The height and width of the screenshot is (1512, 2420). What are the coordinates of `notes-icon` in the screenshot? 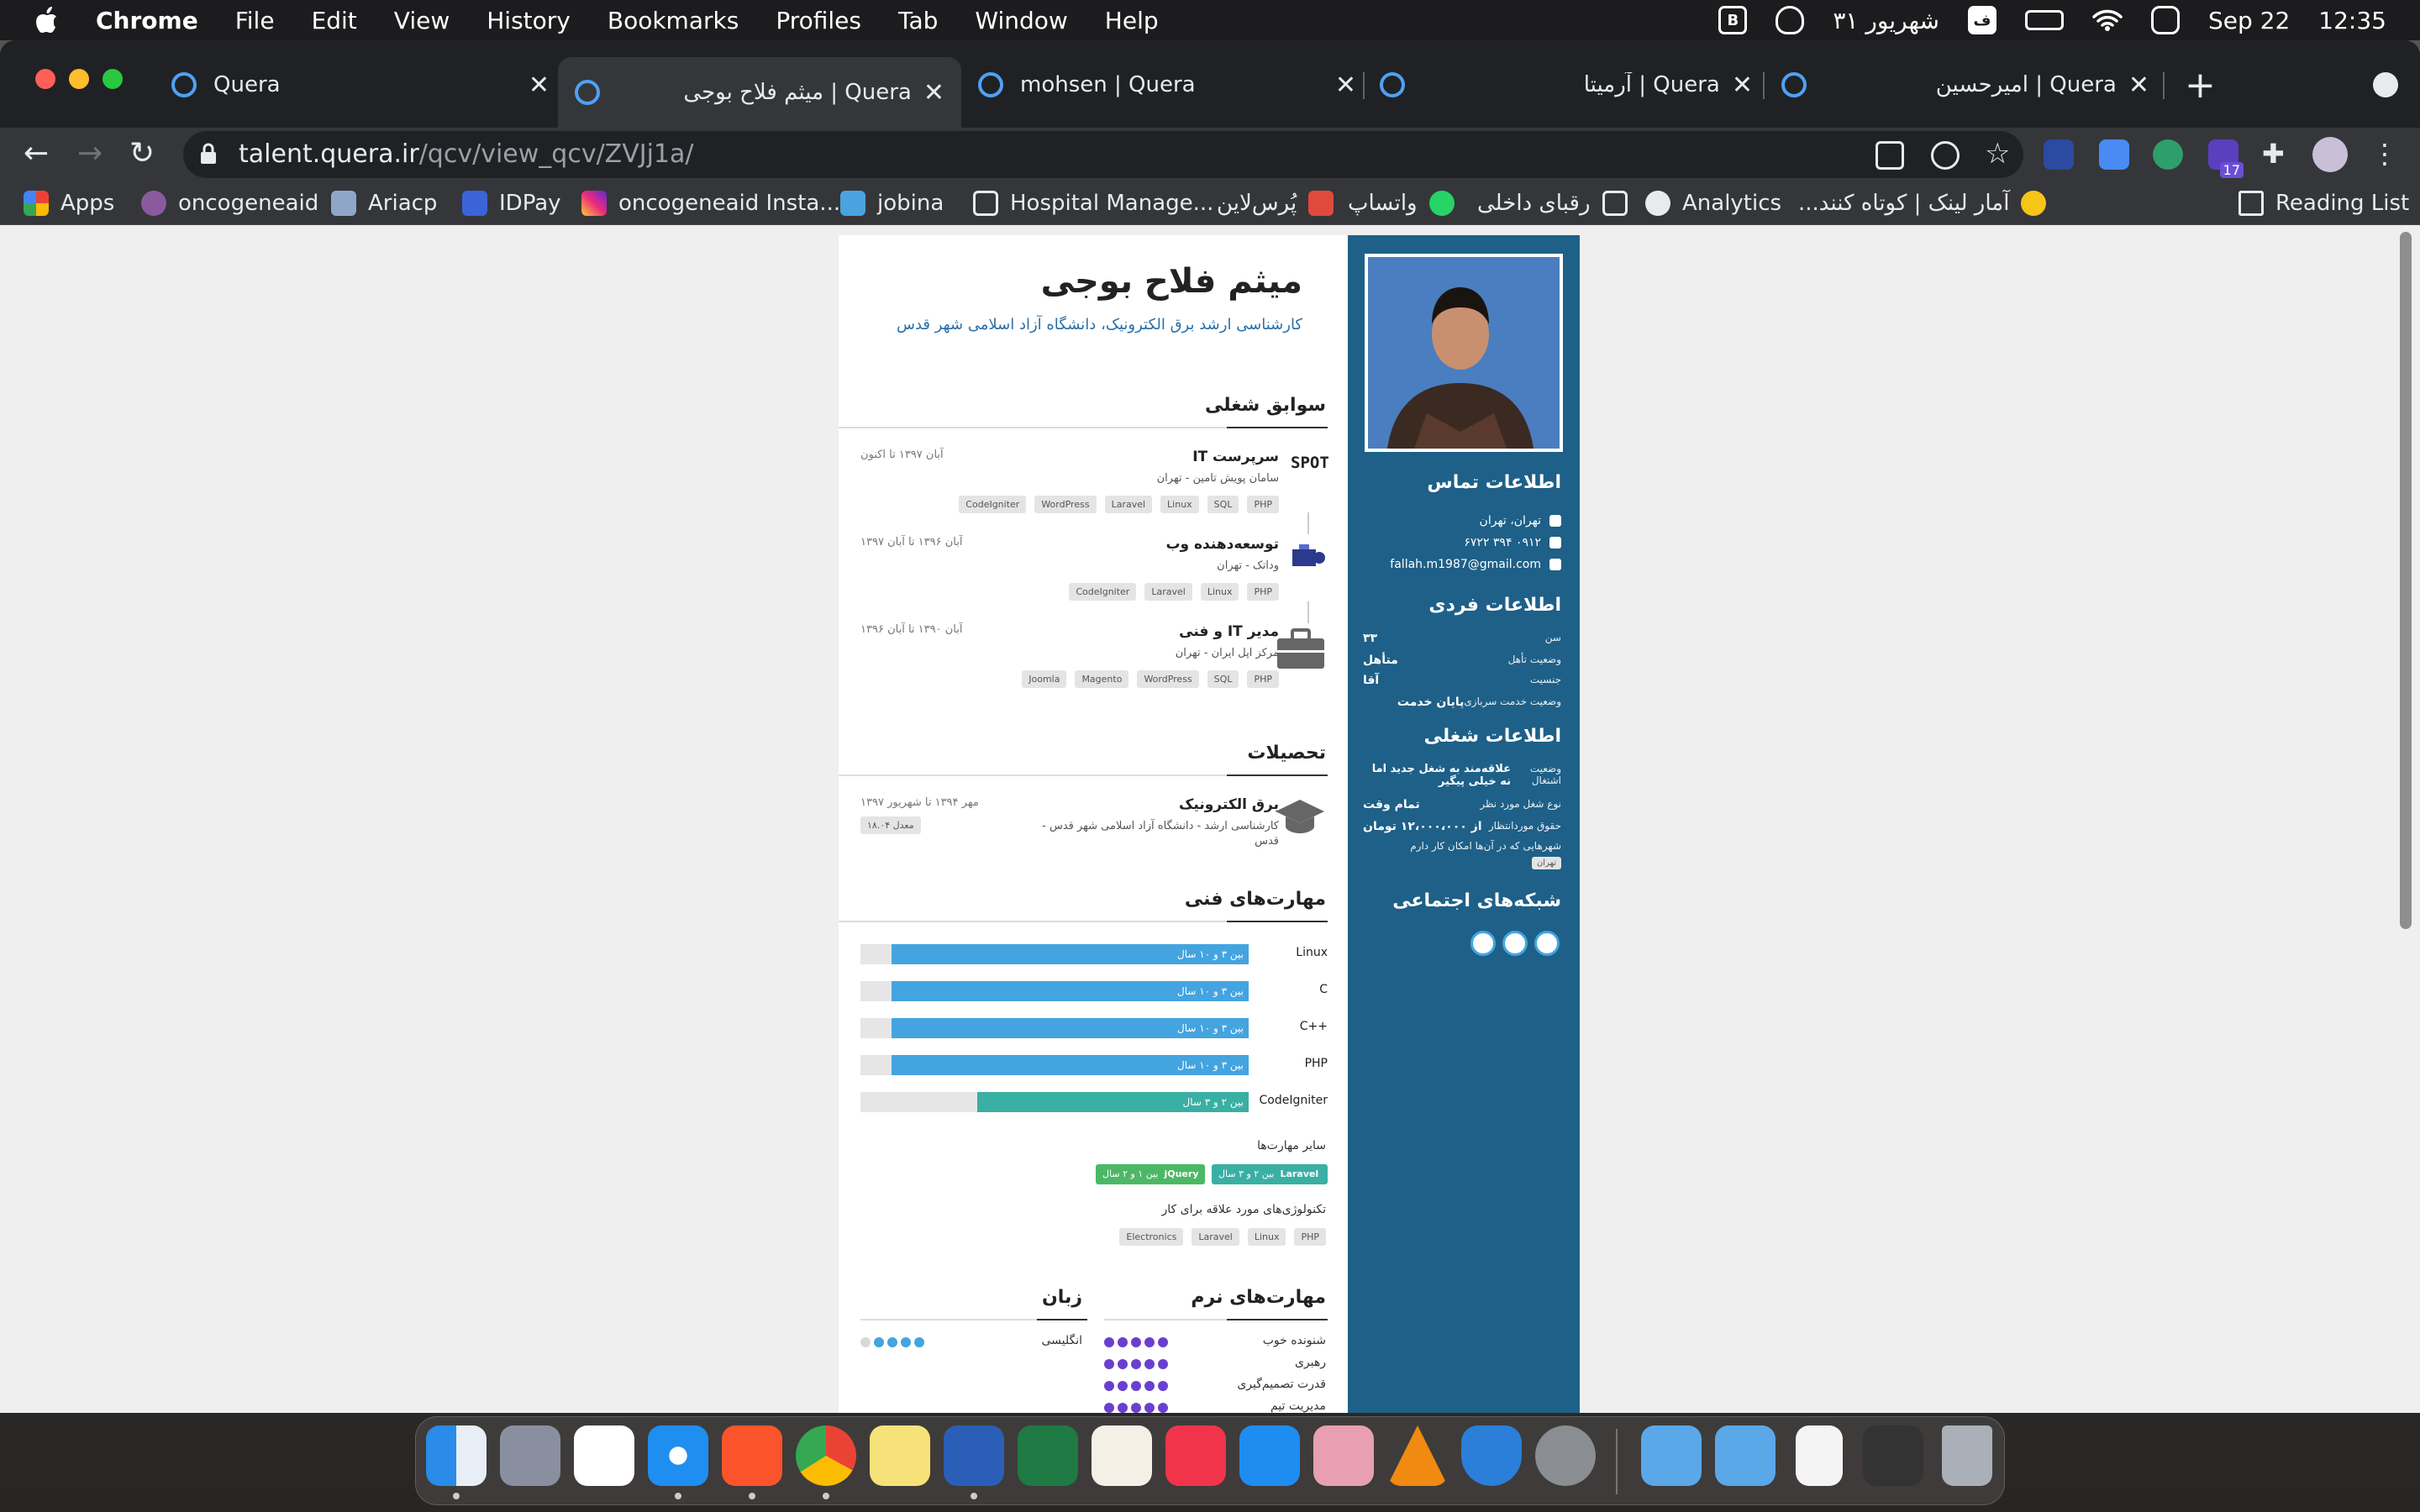 It's located at (900, 1455).